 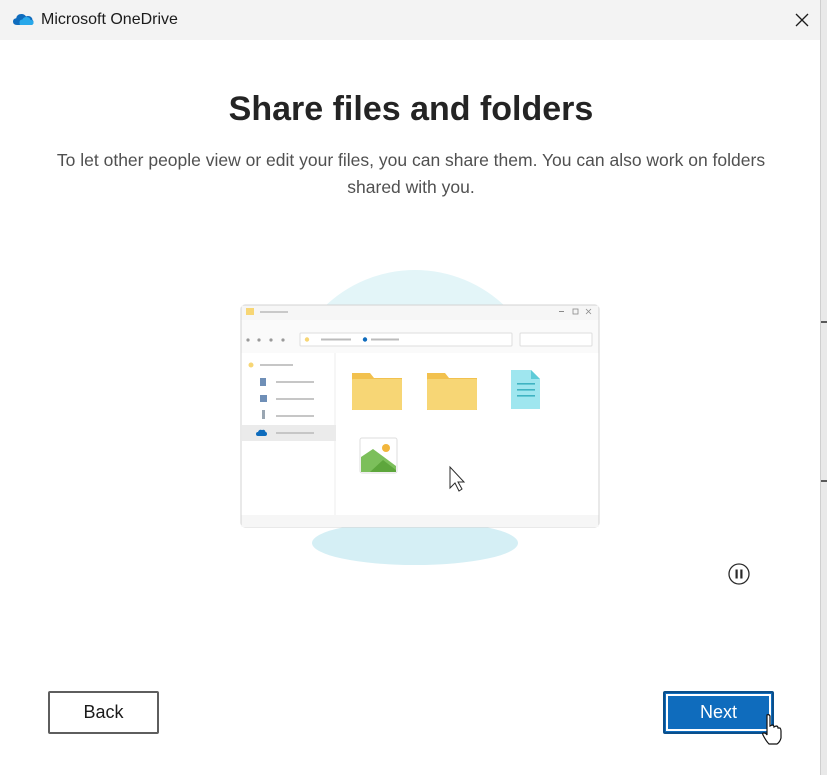 What do you see at coordinates (739, 574) in the screenshot?
I see `pause-icon` at bounding box center [739, 574].